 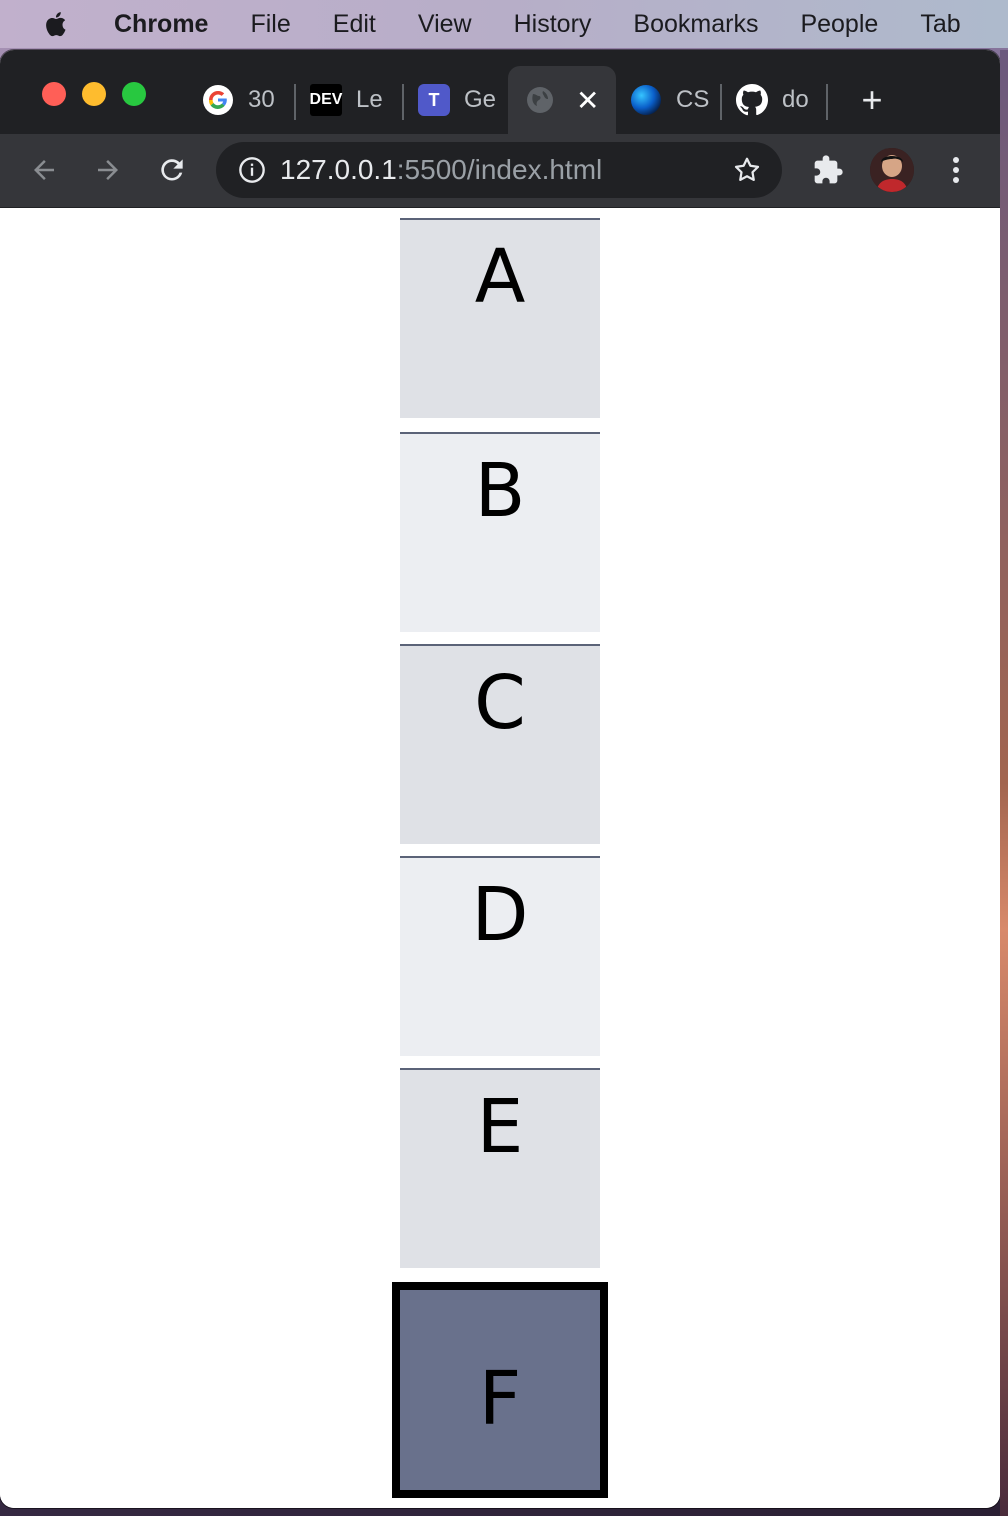 I want to click on close-window-button, so click(x=54, y=94).